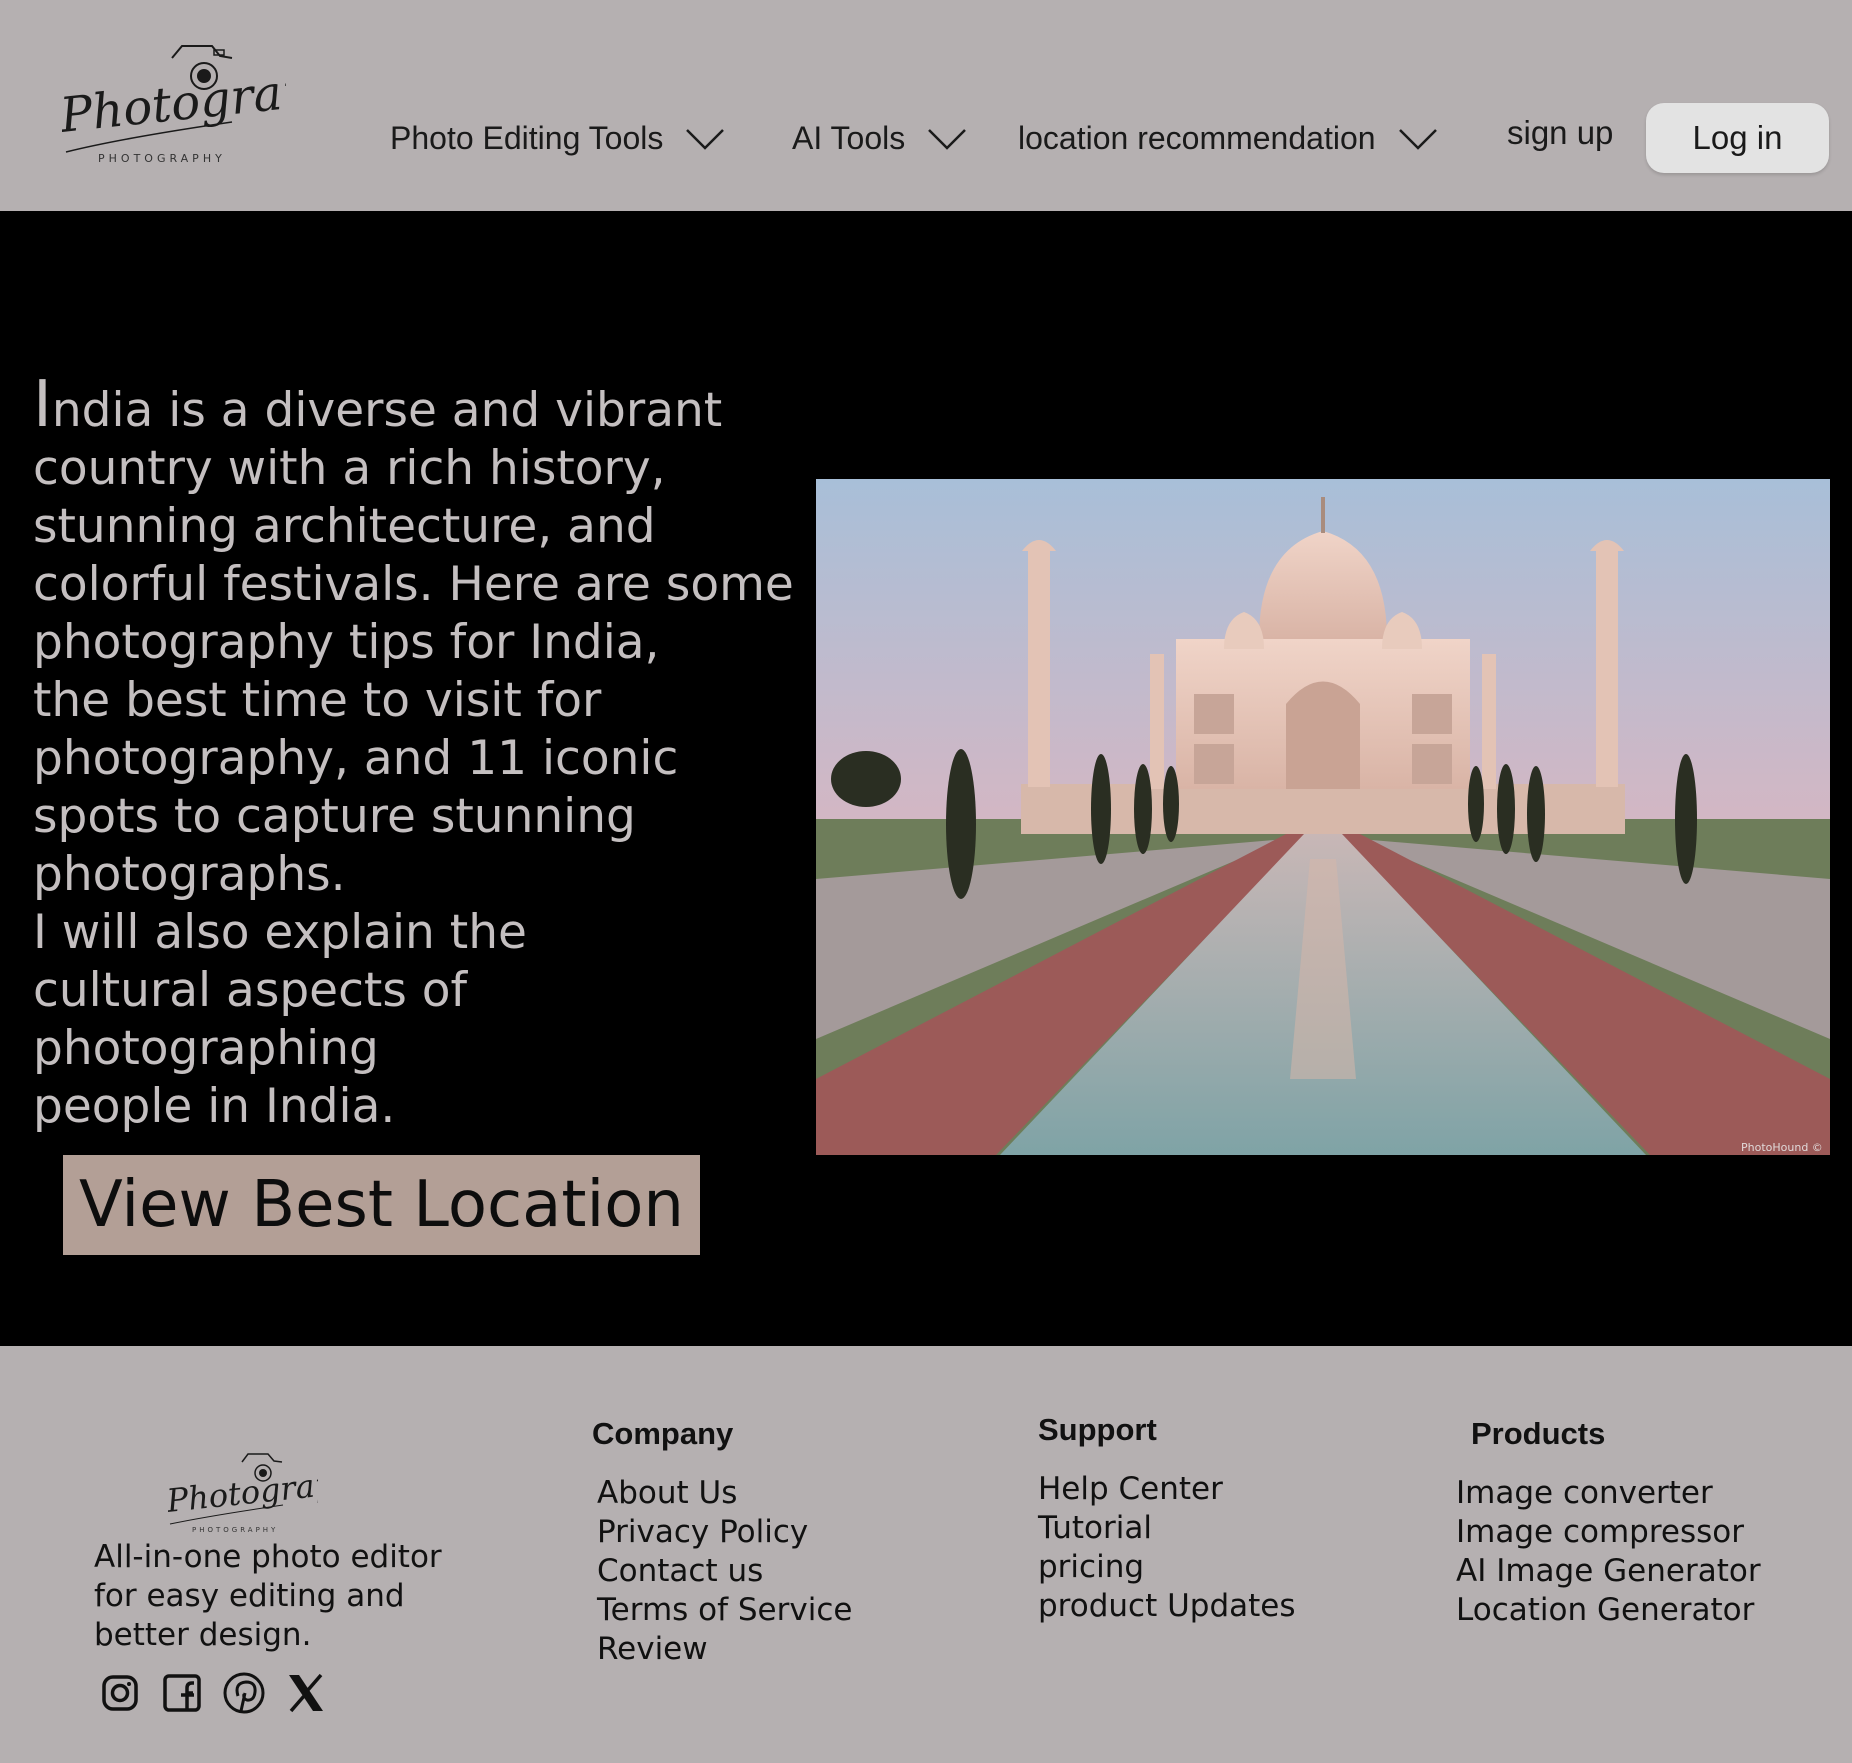 The width and height of the screenshot is (1852, 1763). Describe the element at coordinates (724, 1493) in the screenshot. I see `footer-link-about-us: About Us` at that location.